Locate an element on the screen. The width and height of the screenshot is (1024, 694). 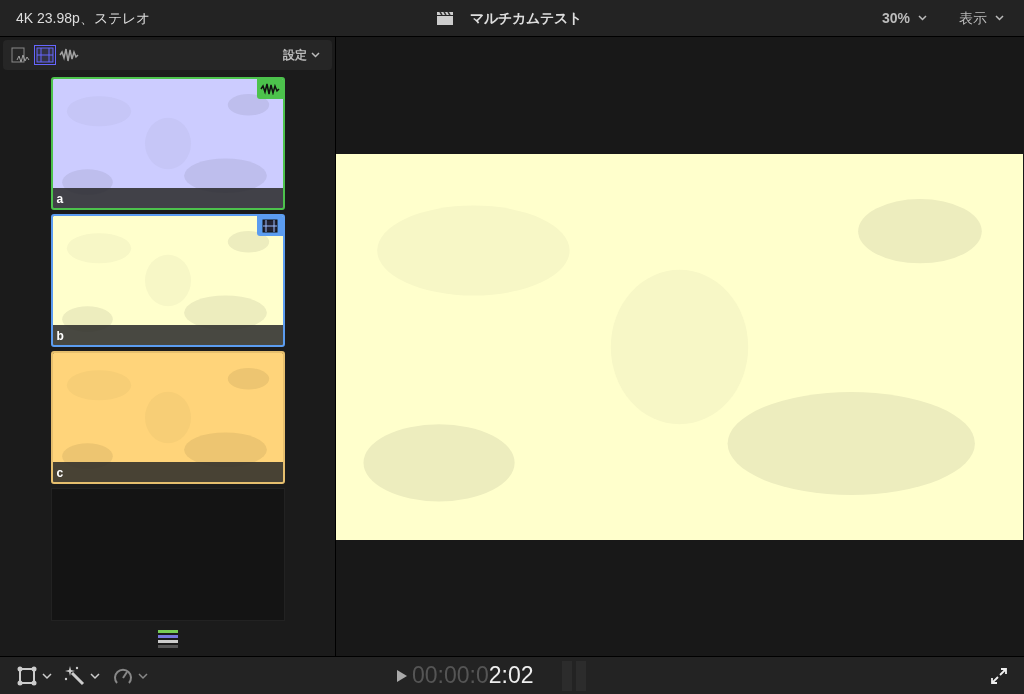
angle-viewer: c is located at coordinates (167, 417).